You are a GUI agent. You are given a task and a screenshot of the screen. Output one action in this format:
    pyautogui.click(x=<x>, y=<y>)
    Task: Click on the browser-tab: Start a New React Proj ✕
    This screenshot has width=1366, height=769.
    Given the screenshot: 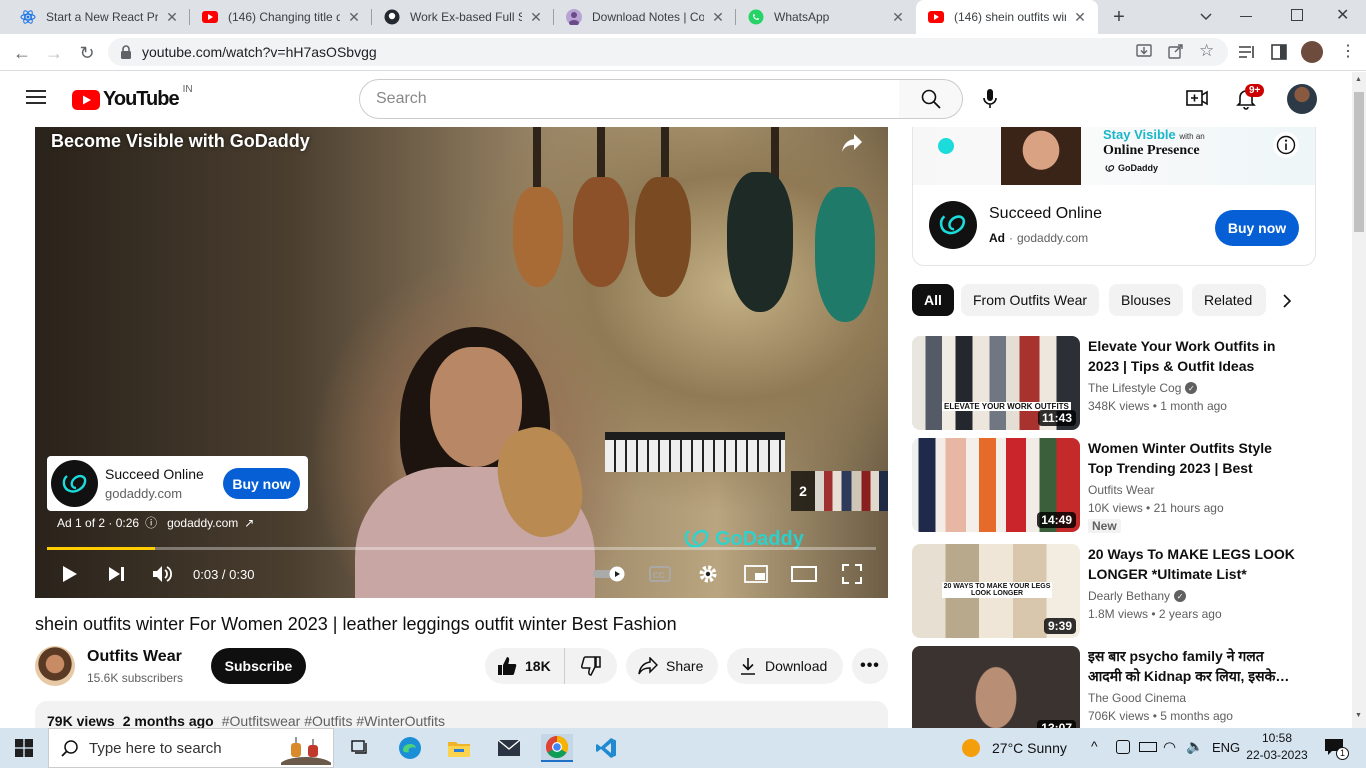 What is the action you would take?
    pyautogui.click(x=99, y=17)
    